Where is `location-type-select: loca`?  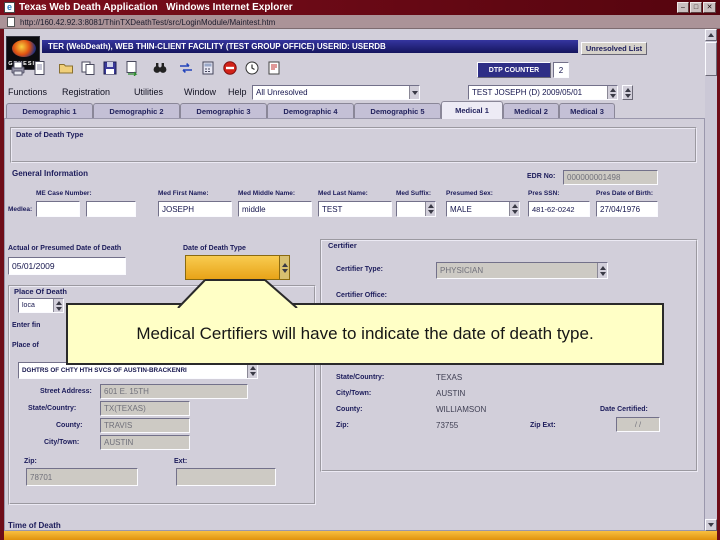
location-type-select: loca is located at coordinates (41, 305).